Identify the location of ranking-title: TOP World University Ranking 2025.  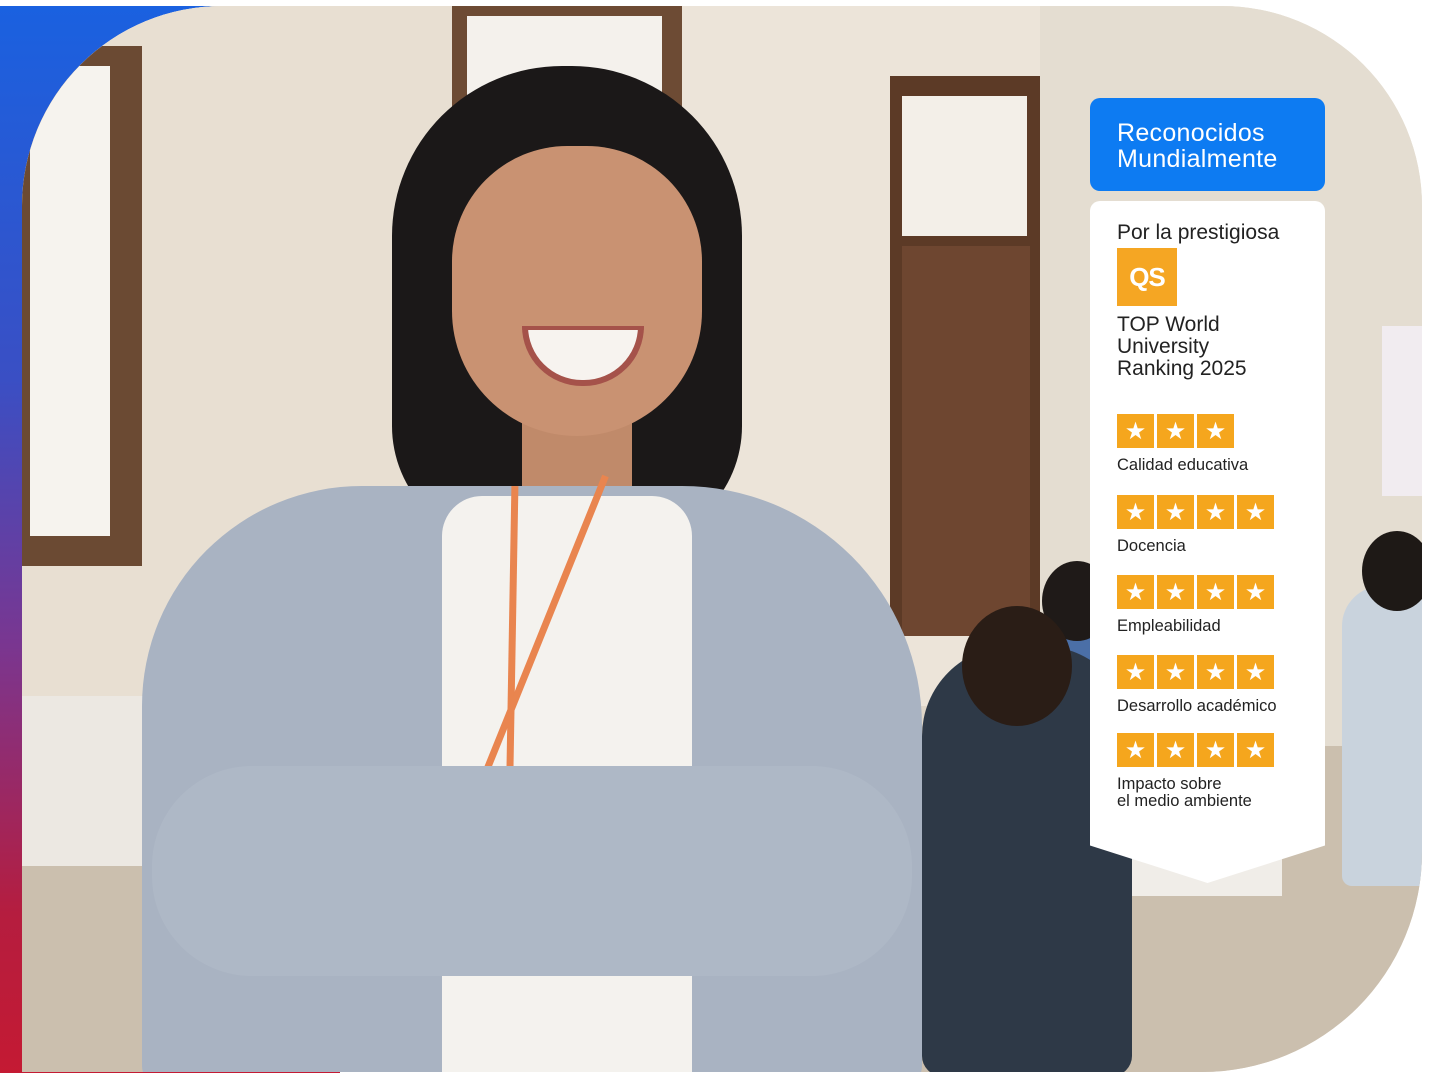
(1217, 347).